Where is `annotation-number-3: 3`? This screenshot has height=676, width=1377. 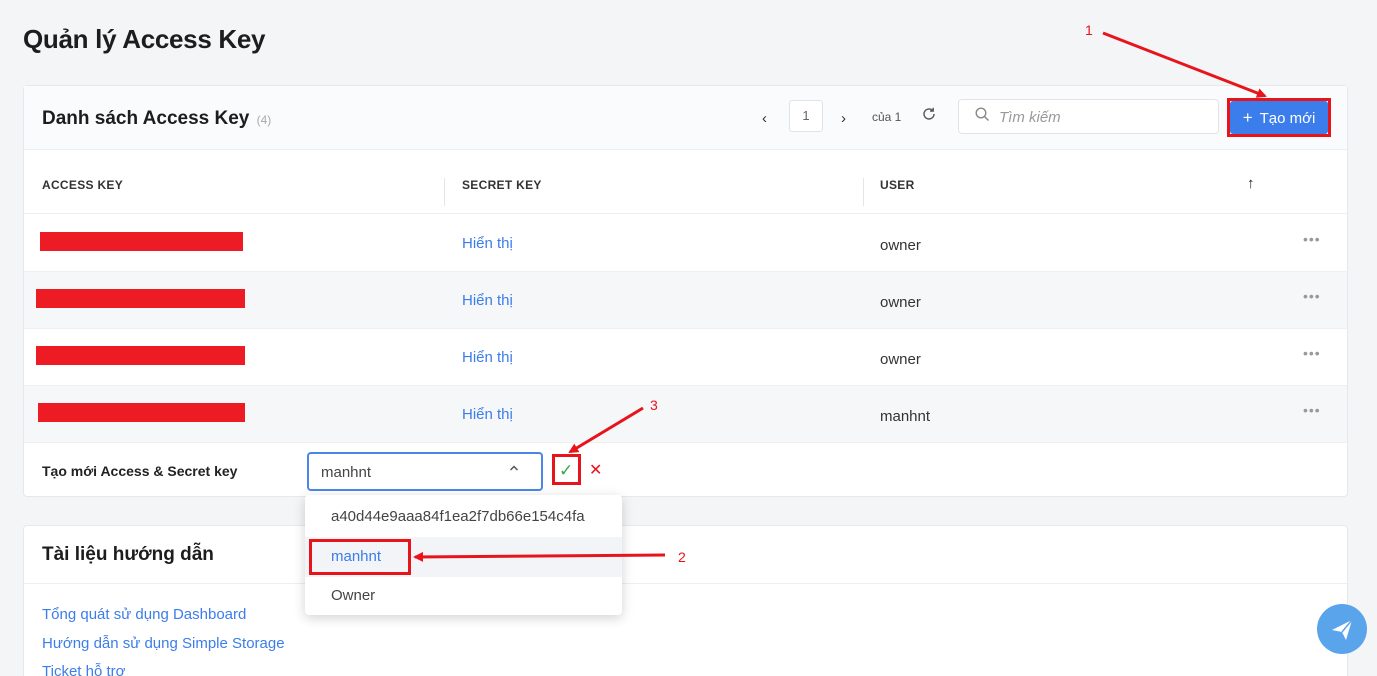 annotation-number-3: 3 is located at coordinates (654, 405).